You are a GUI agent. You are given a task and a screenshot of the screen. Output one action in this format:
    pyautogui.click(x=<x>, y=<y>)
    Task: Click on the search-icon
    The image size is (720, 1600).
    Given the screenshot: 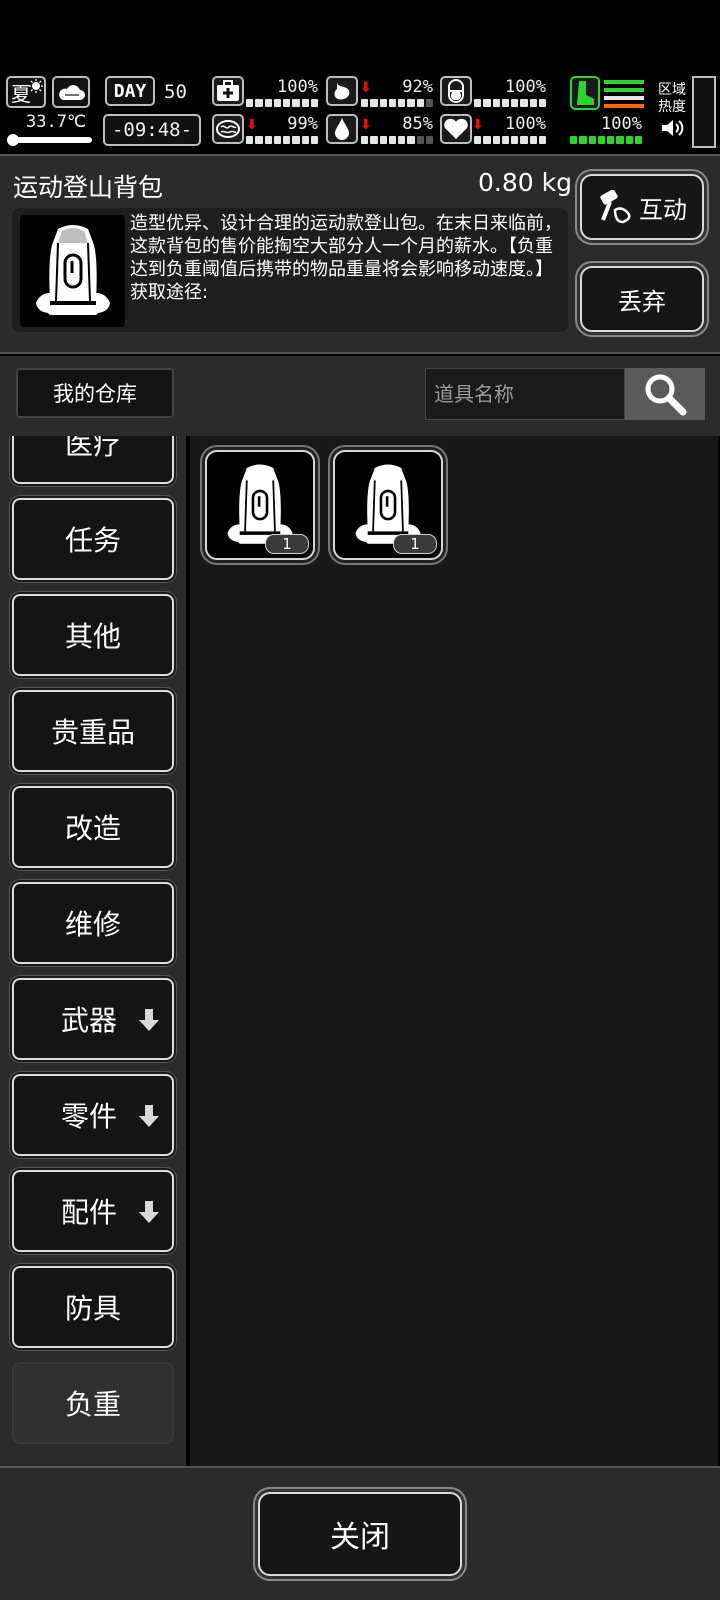 What is the action you would take?
    pyautogui.click(x=666, y=395)
    